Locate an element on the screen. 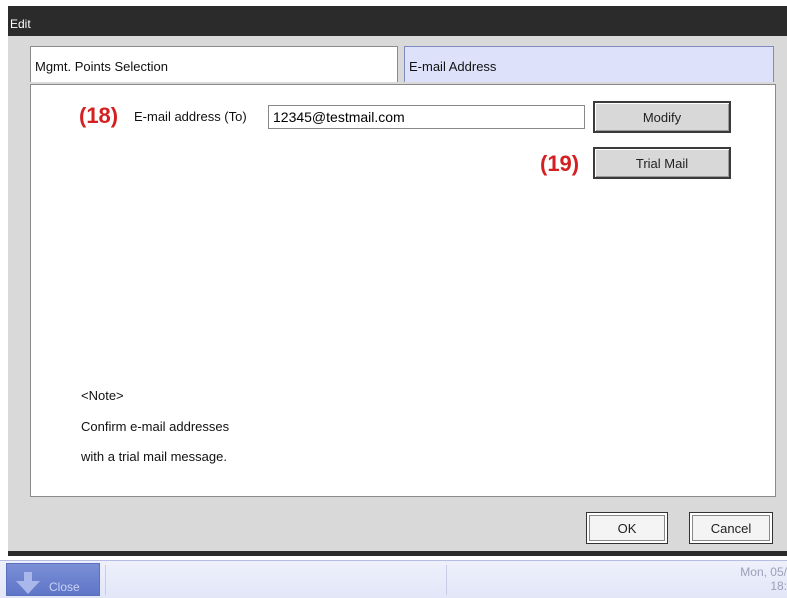 The width and height of the screenshot is (787, 598). cancel-button: Cancel is located at coordinates (731, 528).